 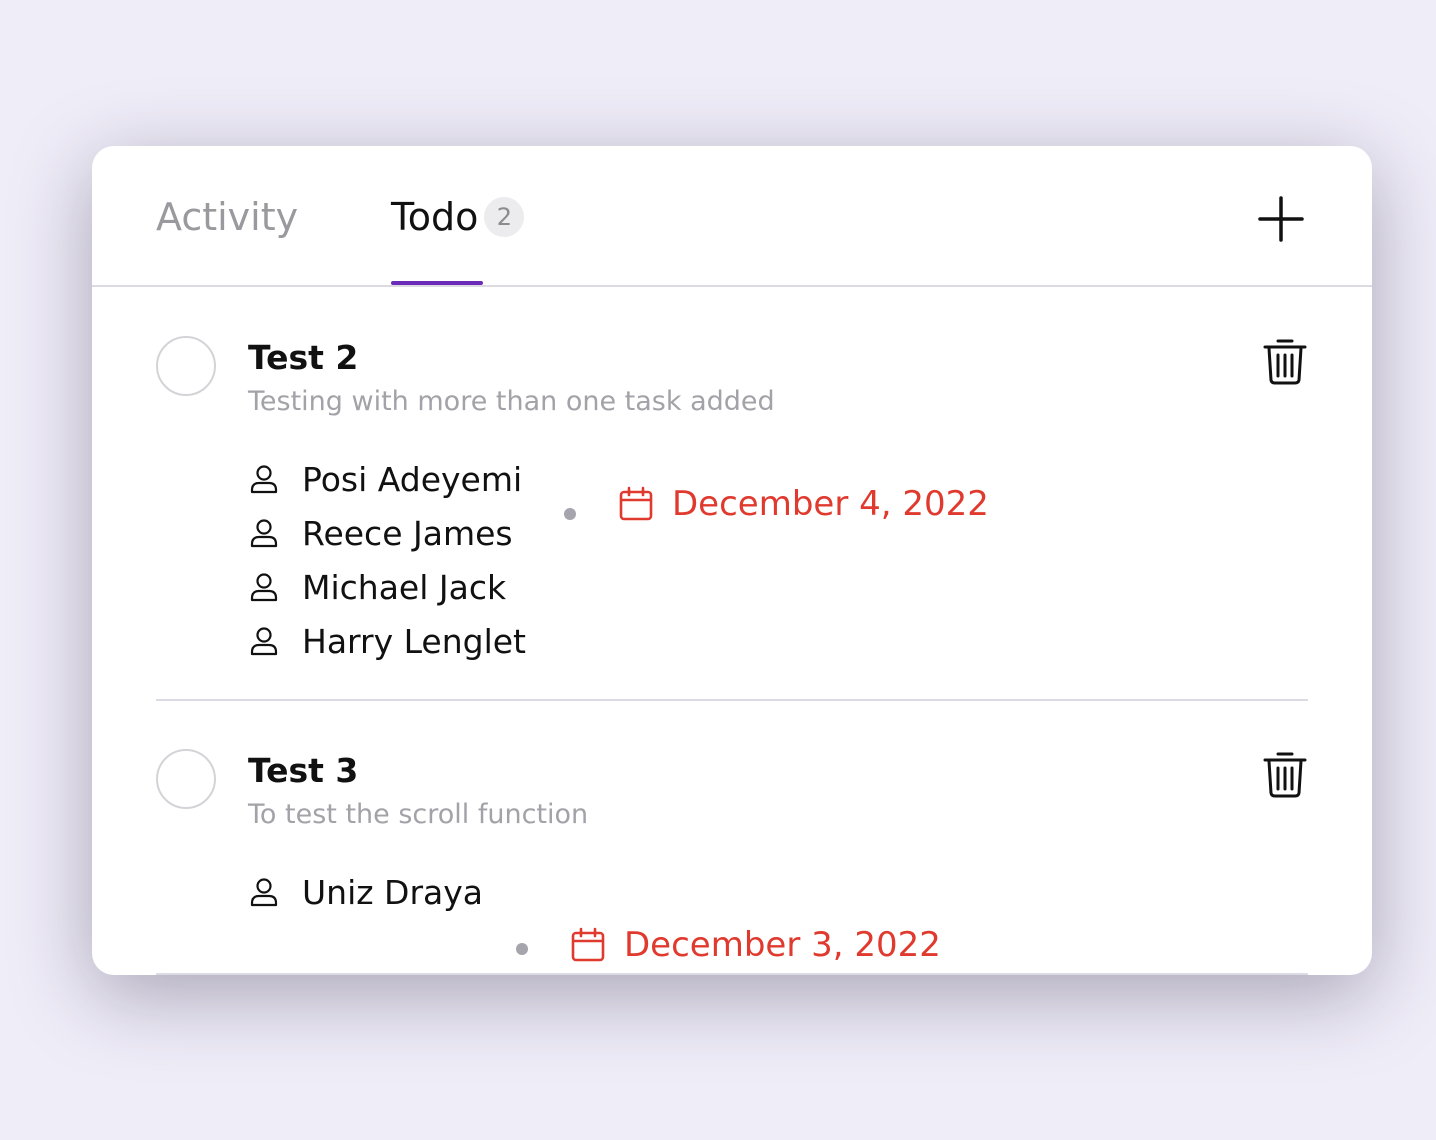 I want to click on assignee-name: Posi Adeyemi, so click(x=412, y=479).